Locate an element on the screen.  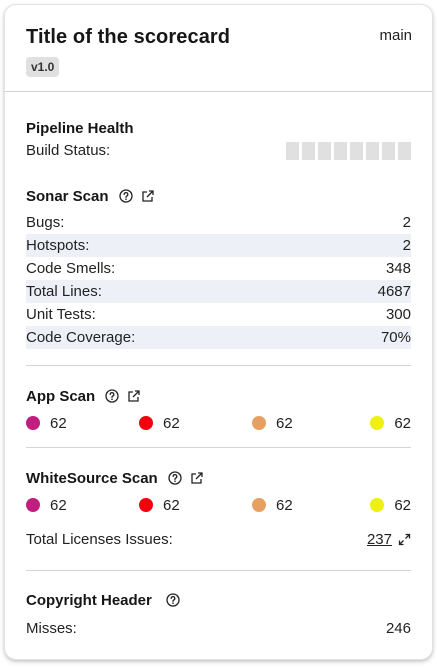
licenses-label: Total Licenses Issues: is located at coordinates (99, 539).